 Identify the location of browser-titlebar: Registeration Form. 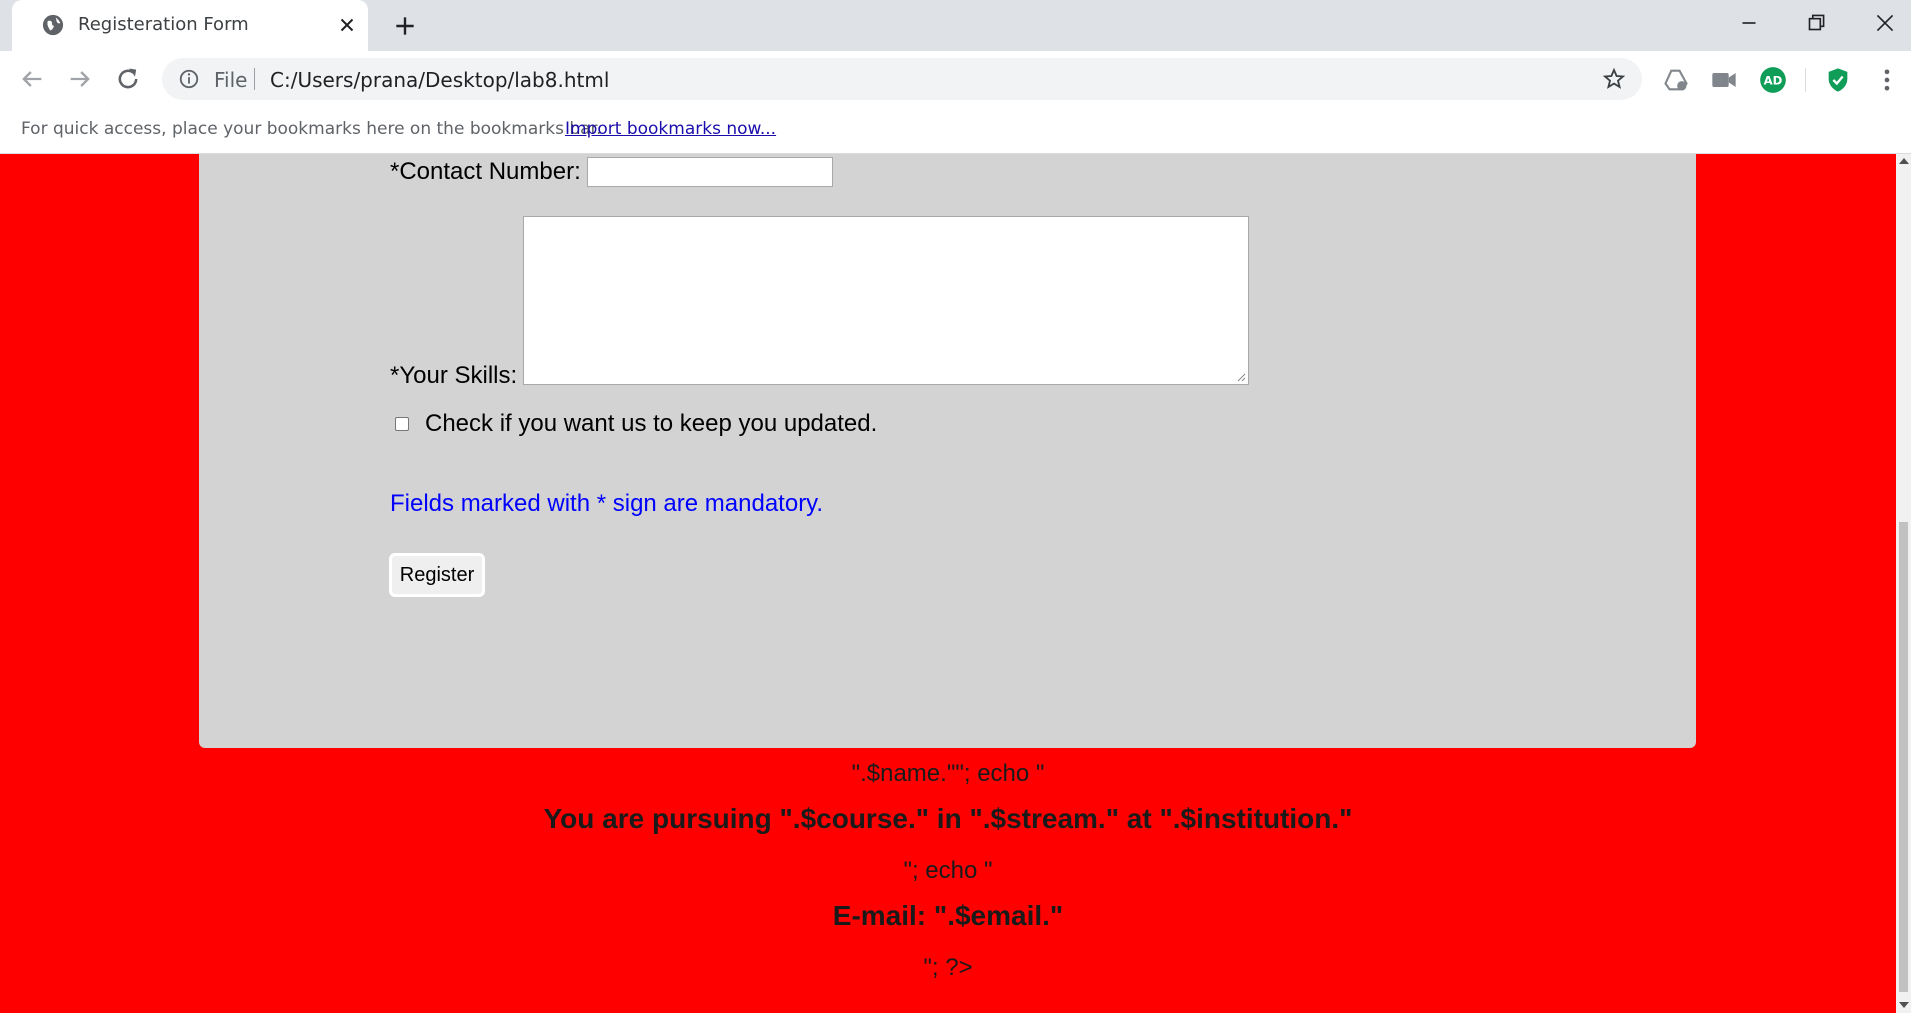
(955, 25).